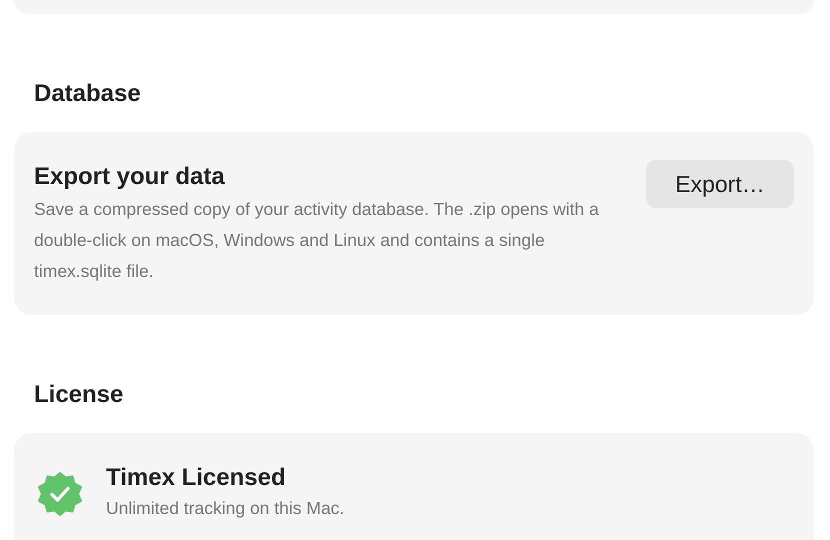 Image resolution: width=830 pixels, height=540 pixels. I want to click on license-title: Timex Licensed, so click(196, 478).